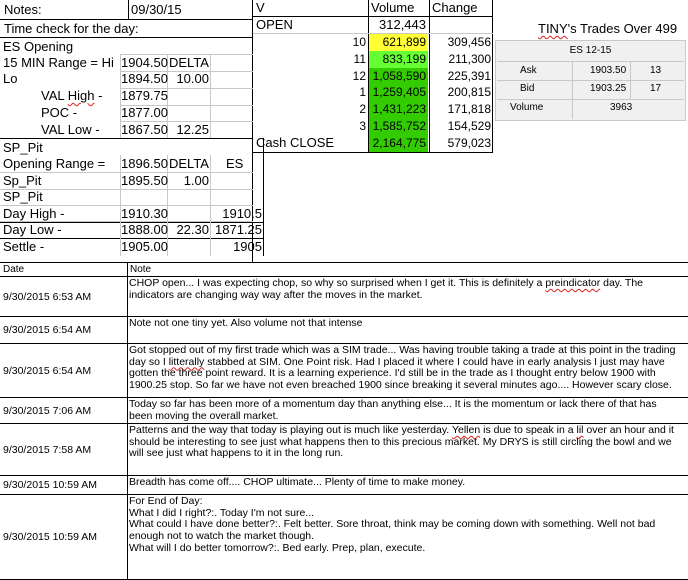  I want to click on open-label: OPEN, so click(274, 24).